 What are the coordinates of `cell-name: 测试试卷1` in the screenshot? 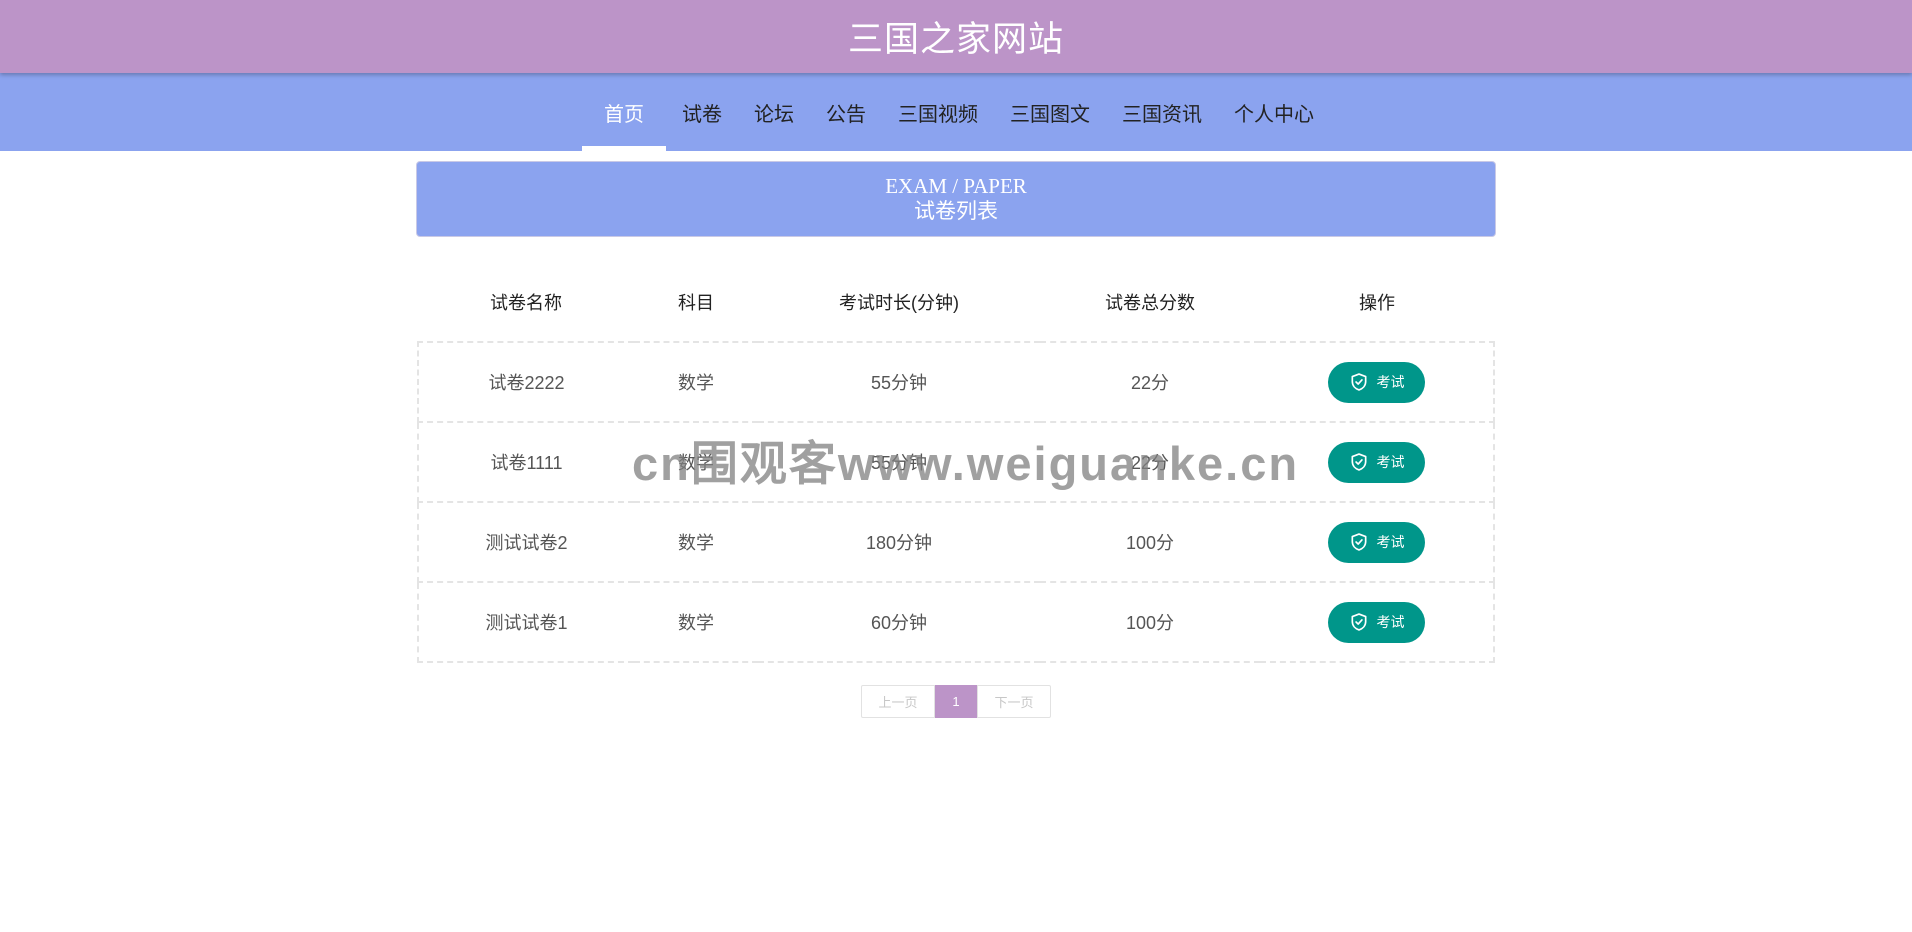 It's located at (525, 622).